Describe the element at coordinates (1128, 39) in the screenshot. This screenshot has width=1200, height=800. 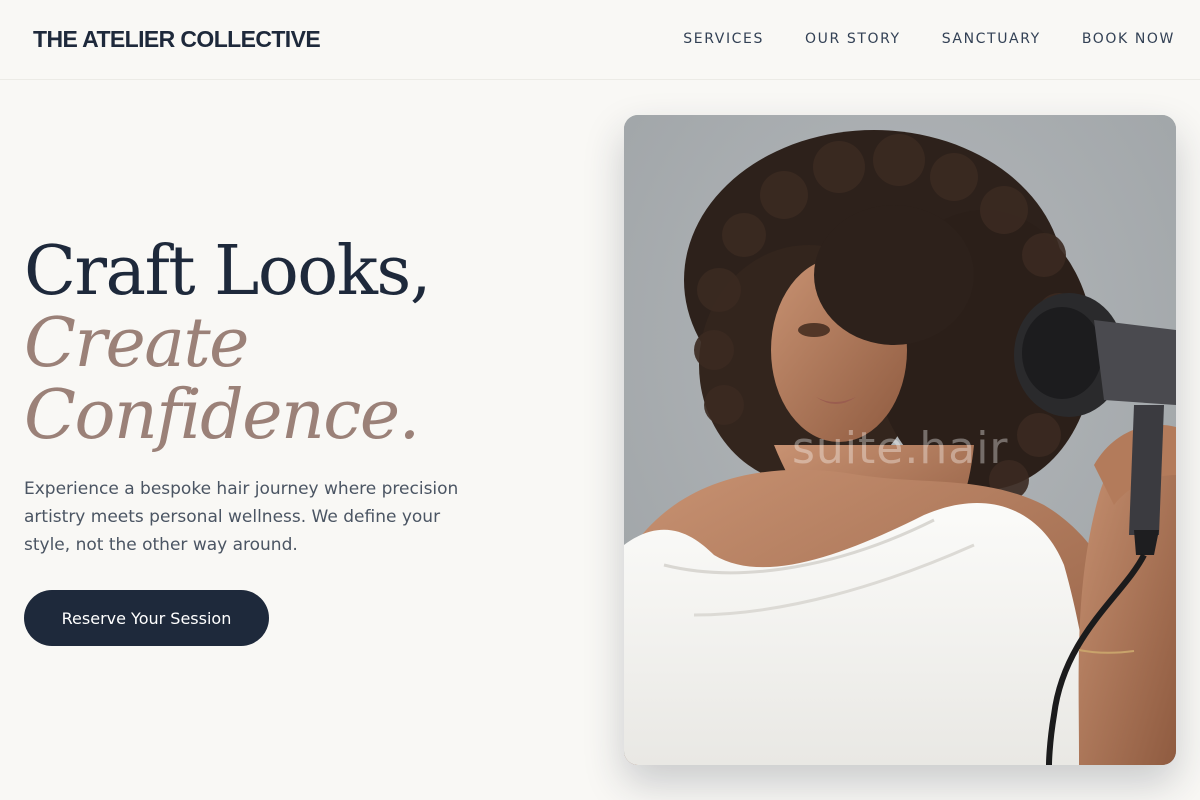
I see `nav-book-now: BOOK NOW` at that location.